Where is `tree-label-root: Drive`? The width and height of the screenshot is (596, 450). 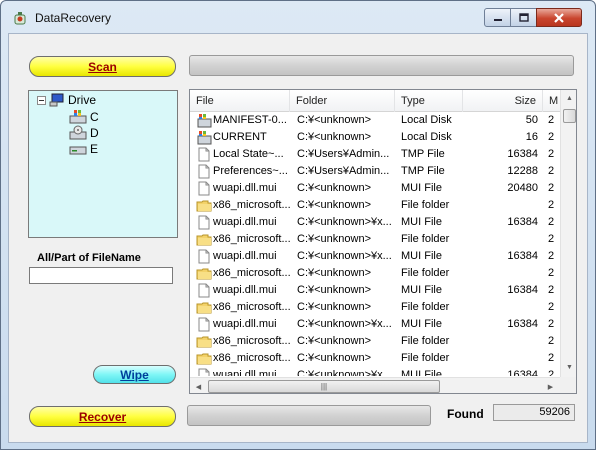 tree-label-root: Drive is located at coordinates (82, 100).